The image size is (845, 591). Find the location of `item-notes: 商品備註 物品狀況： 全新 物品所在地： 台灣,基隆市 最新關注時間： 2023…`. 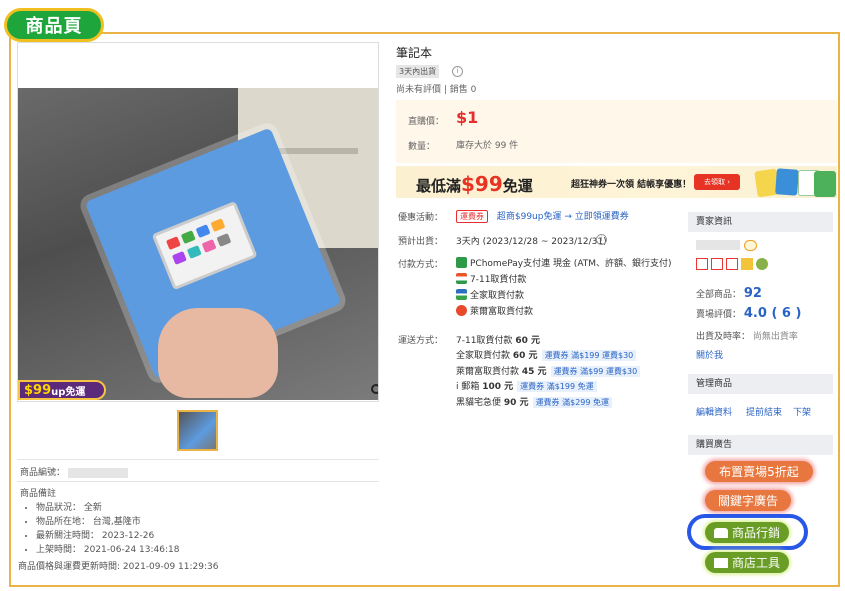

item-notes: 商品備註 物品狀況： 全新 物品所在地： 台灣,基隆市 最新關注時間： 2023… is located at coordinates (99, 522).